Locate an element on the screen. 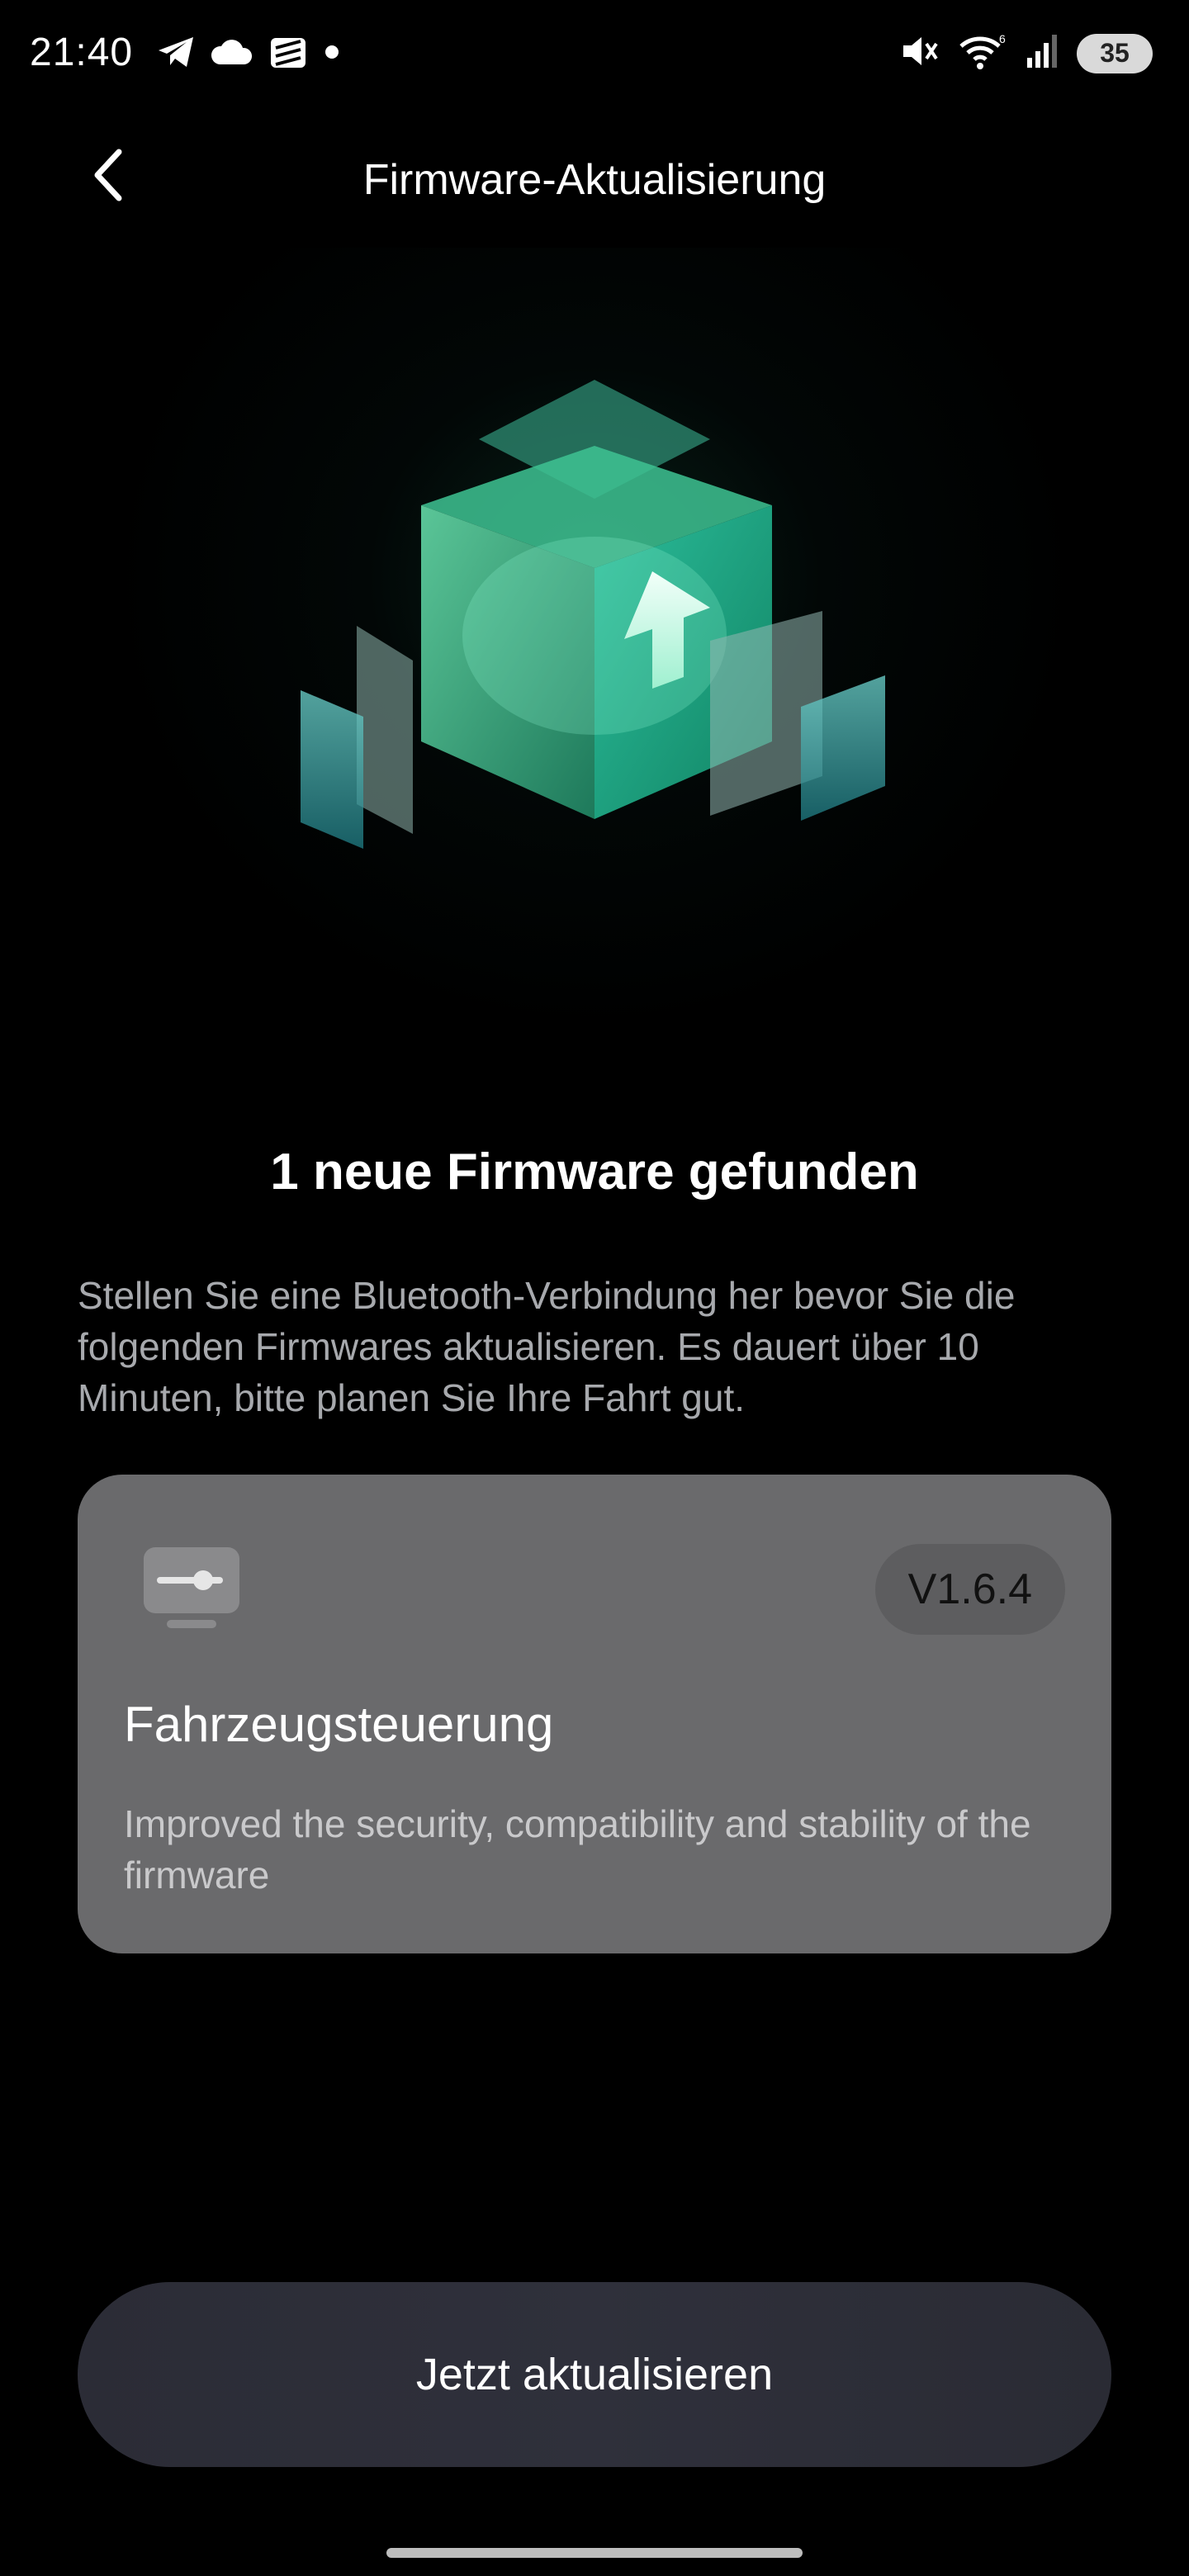 Image resolution: width=1189 pixels, height=2576 pixels. mute-icon is located at coordinates (919, 53).